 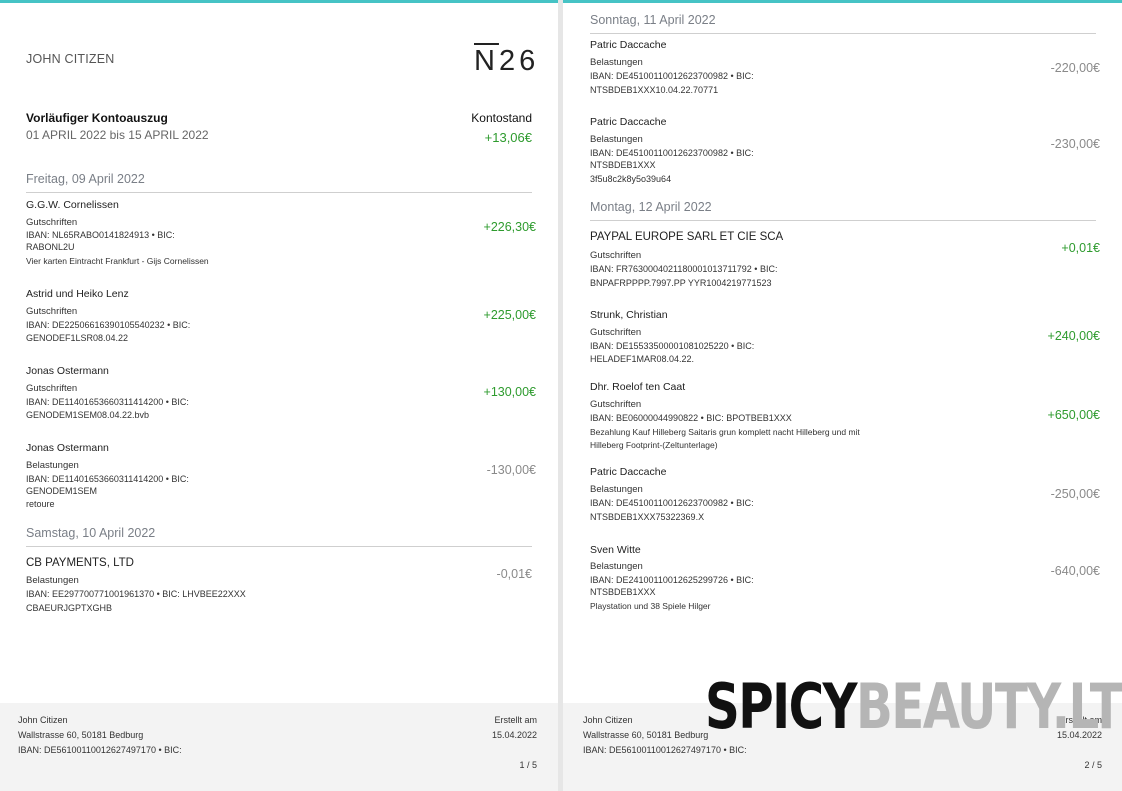 I want to click on balance-value: +13,06€, so click(x=508, y=137).